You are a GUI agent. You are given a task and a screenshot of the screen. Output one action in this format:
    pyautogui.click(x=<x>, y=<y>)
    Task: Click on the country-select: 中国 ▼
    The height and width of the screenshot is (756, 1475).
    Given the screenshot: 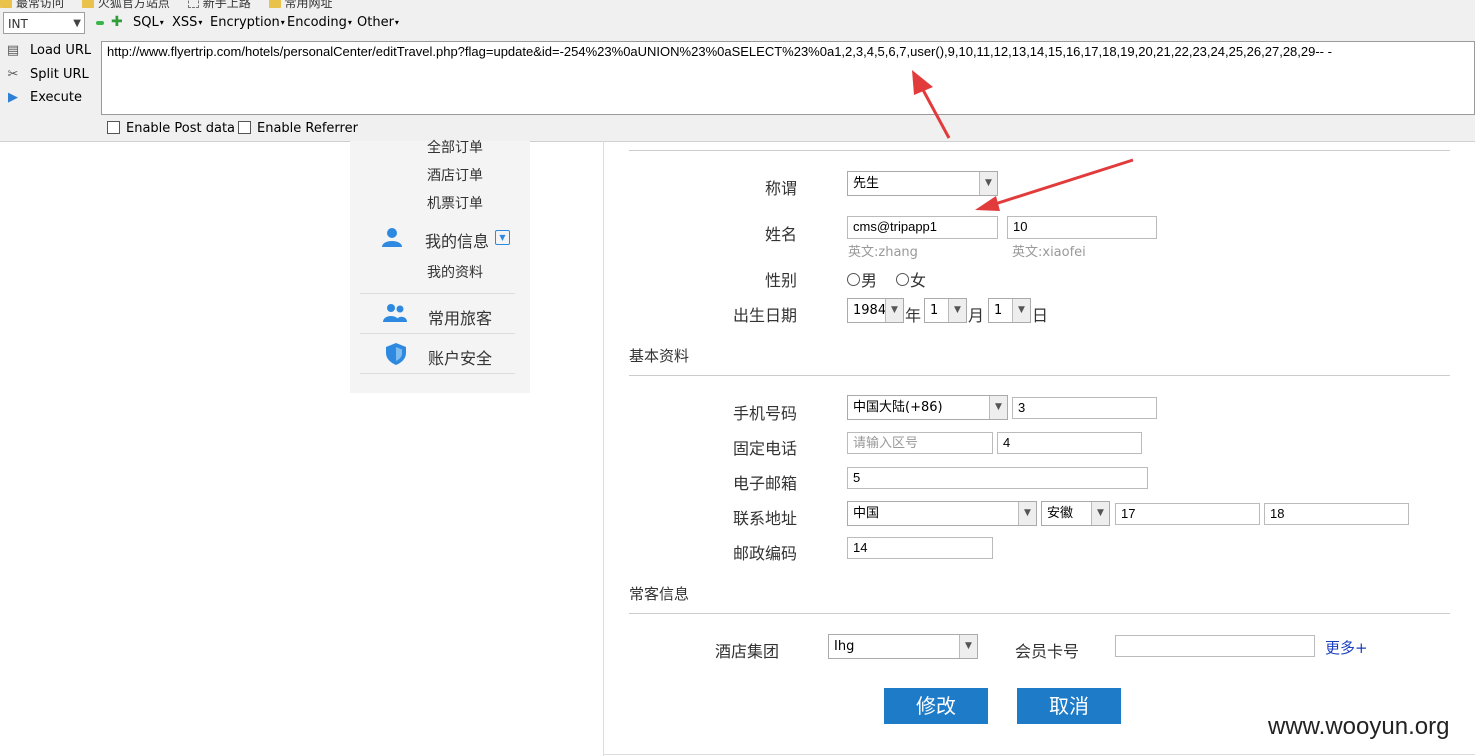 What is the action you would take?
    pyautogui.click(x=942, y=513)
    